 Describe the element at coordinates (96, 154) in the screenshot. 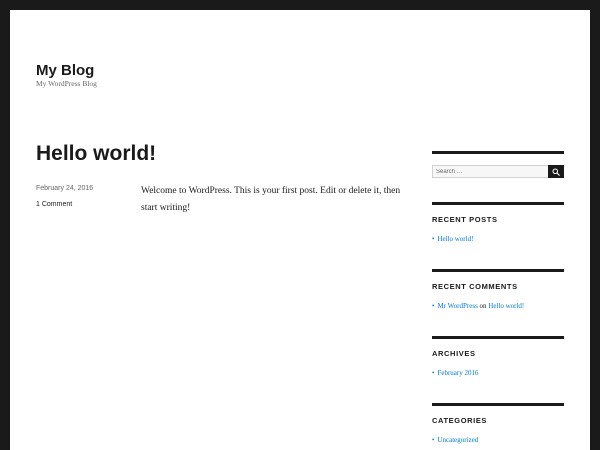

I see `post-title: Hello world!` at that location.